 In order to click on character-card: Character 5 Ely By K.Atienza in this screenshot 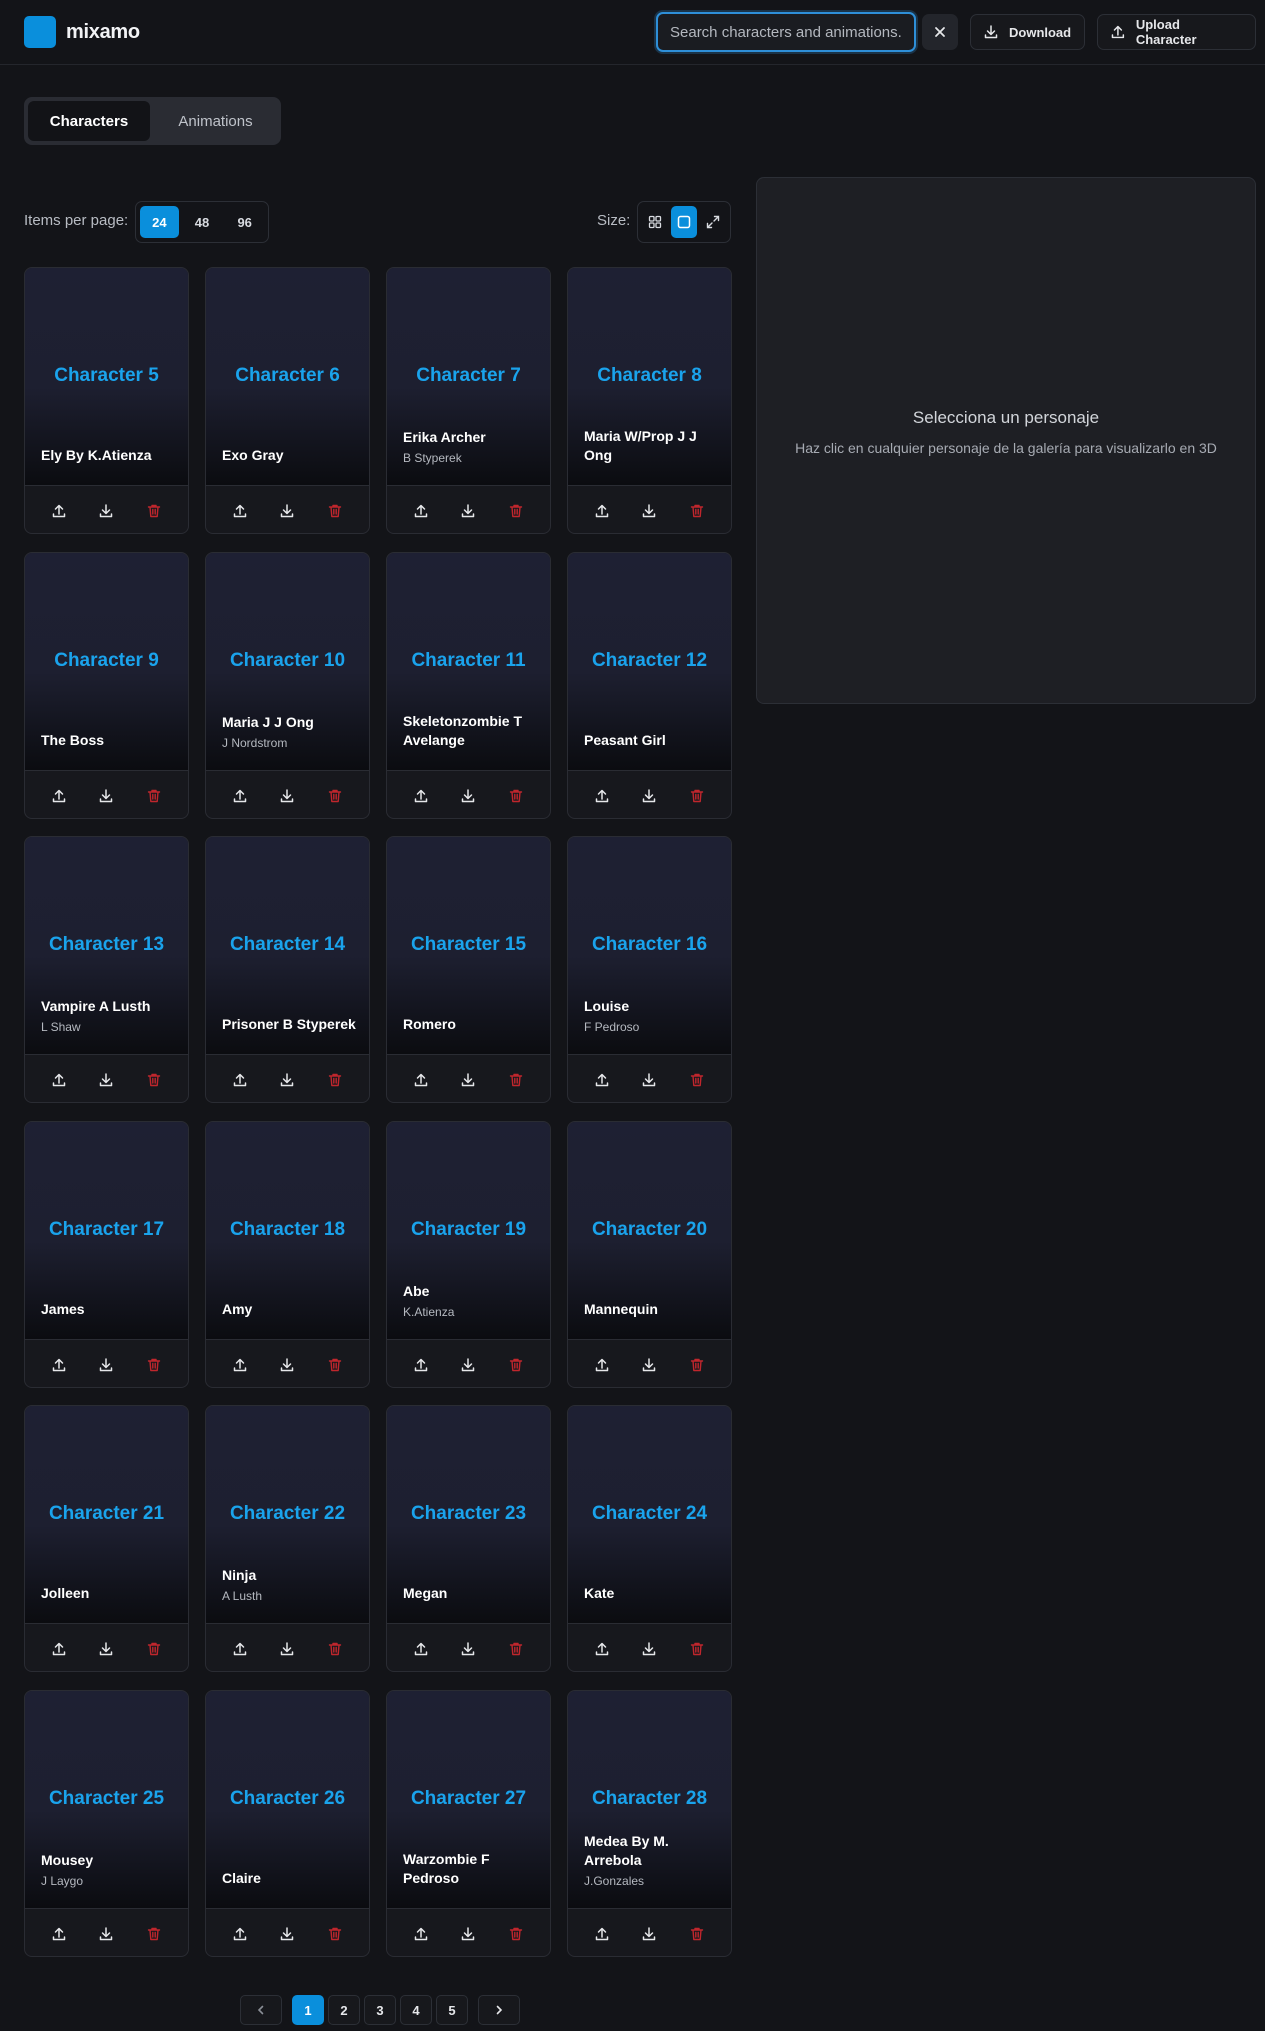, I will do `click(106, 400)`.